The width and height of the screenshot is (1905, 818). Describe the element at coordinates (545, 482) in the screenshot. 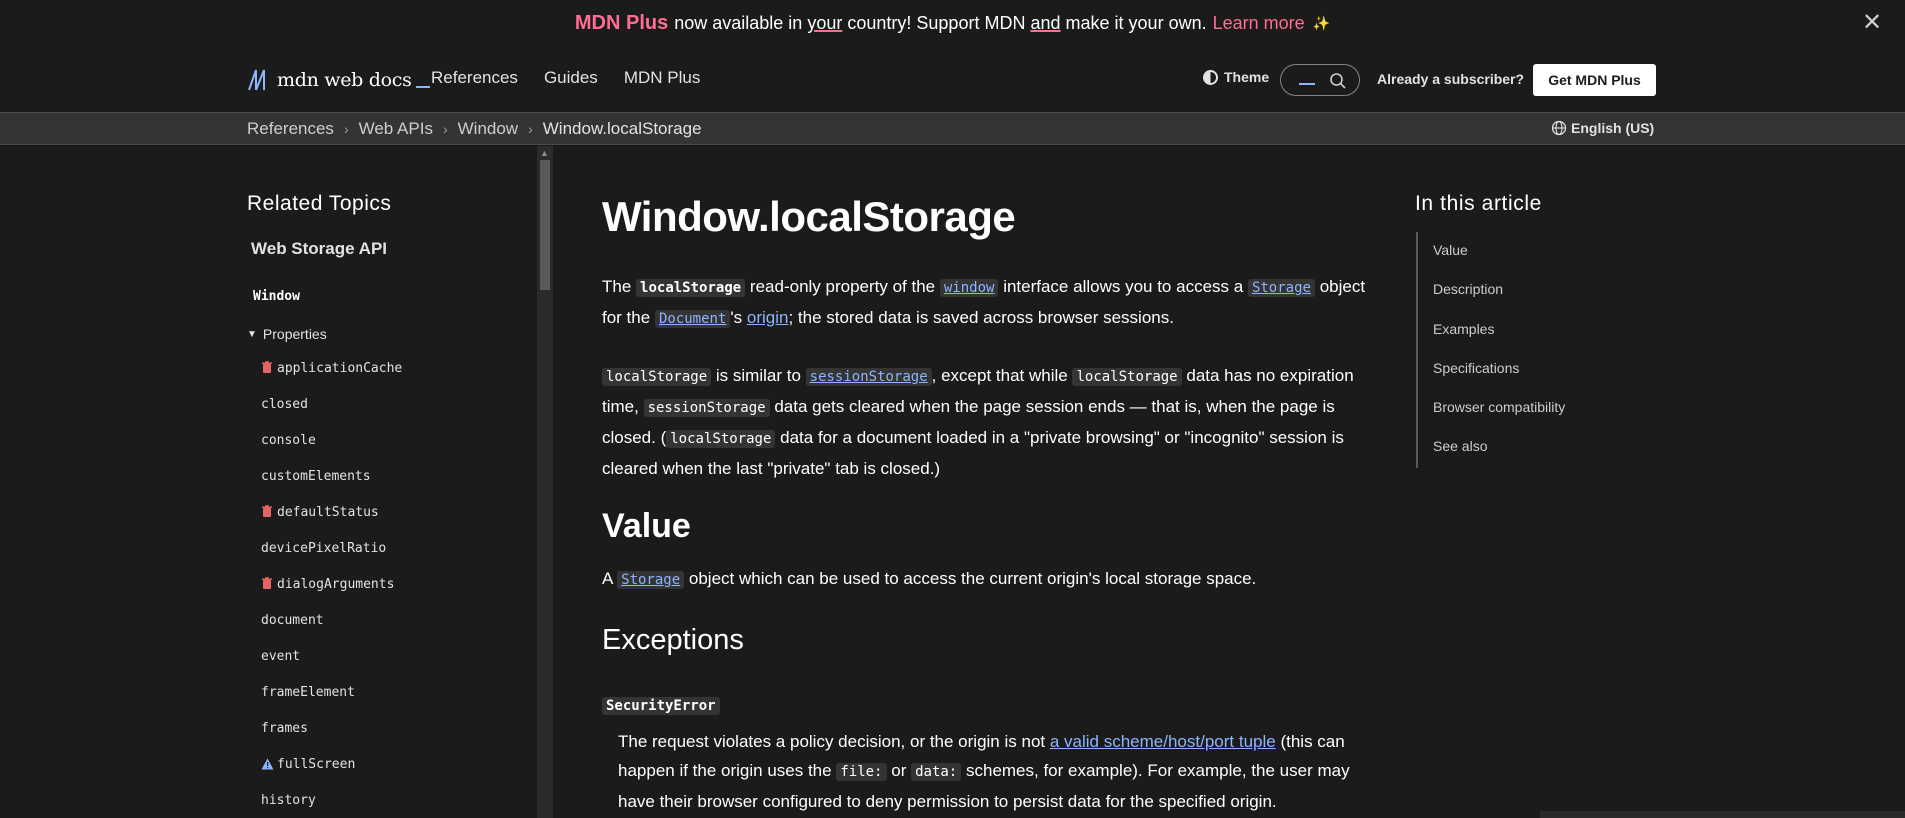

I see `sidebar-scrollbar: ▲` at that location.